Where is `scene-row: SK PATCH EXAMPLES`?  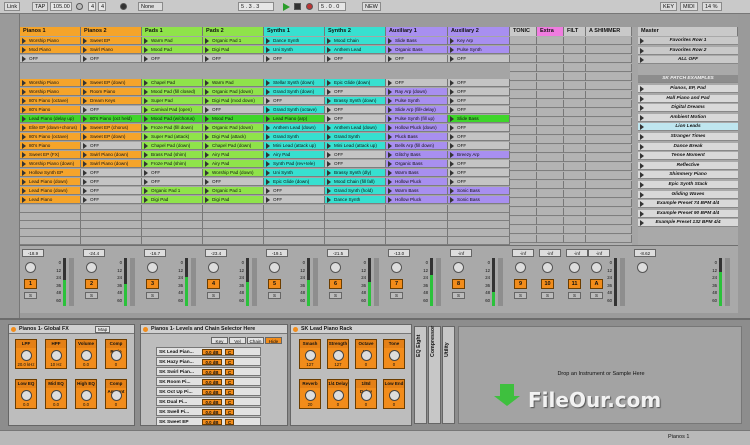 scene-row: SK PATCH EXAMPLES is located at coordinates (688, 79).